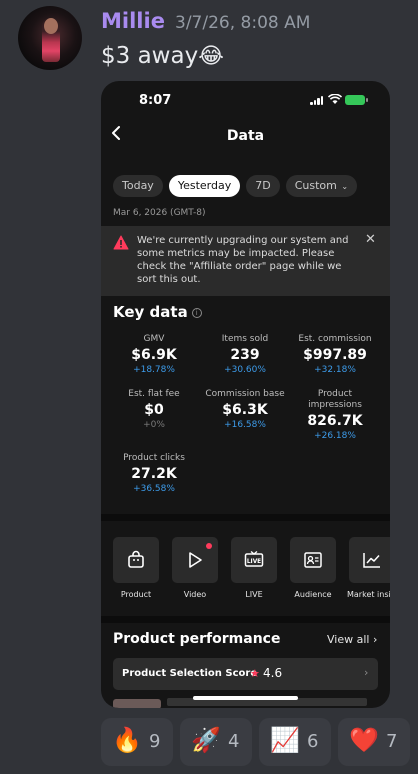  Describe the element at coordinates (254, 594) in the screenshot. I see `tool-label: LIVE` at that location.